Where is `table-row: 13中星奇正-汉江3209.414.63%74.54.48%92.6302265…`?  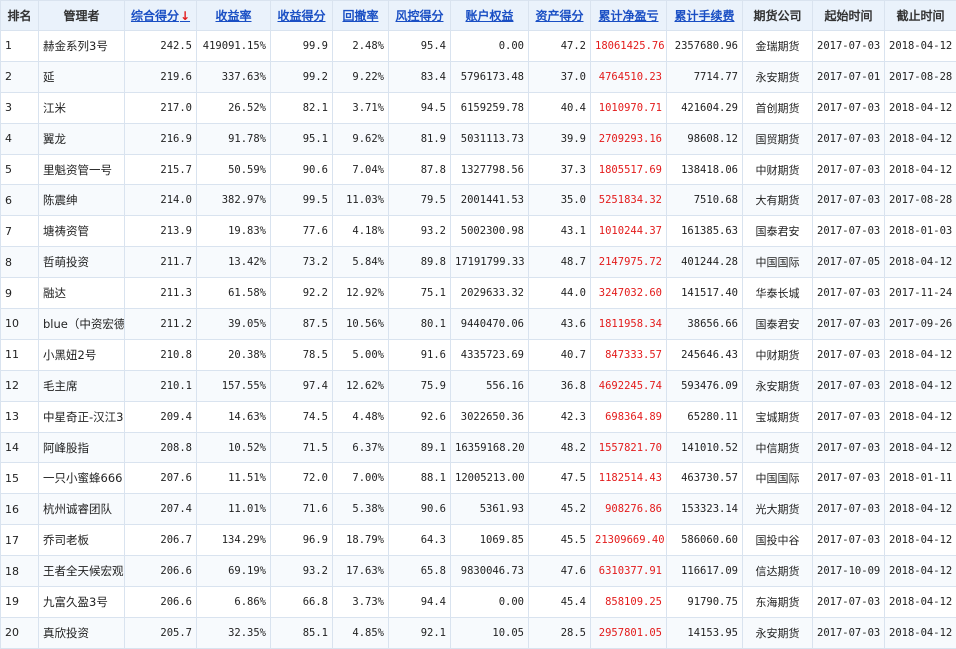
table-row: 13中星奇正-汉江3209.414.63%74.54.48%92.6302265… is located at coordinates (478, 416).